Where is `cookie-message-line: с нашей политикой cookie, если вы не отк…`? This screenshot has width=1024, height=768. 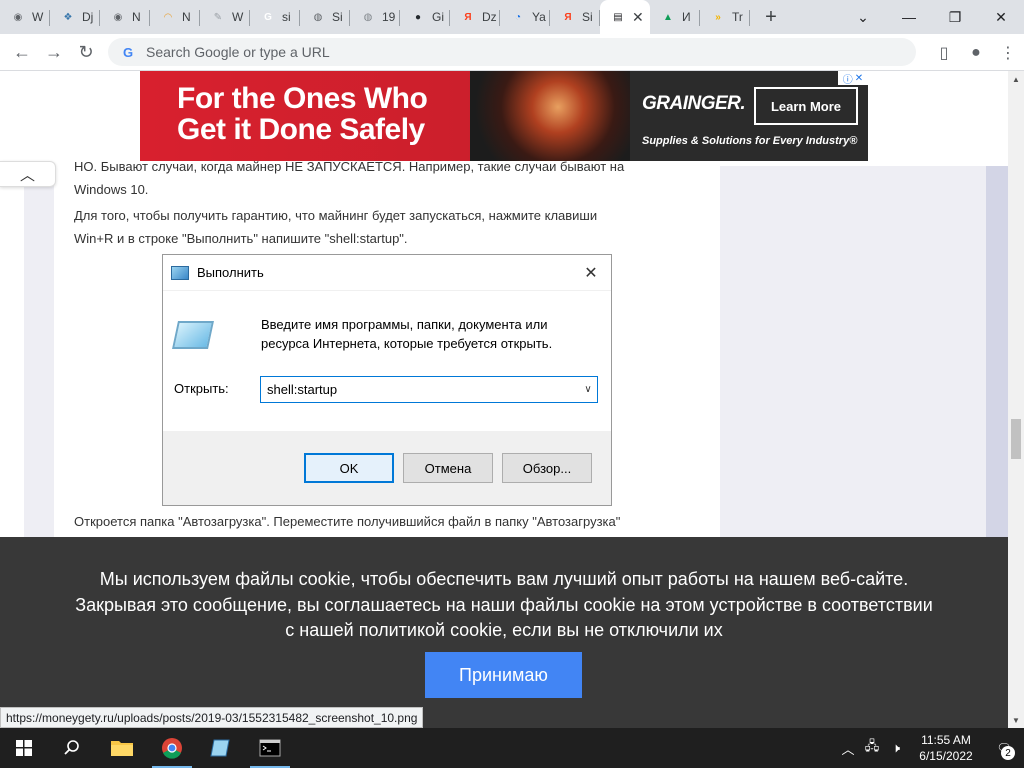 cookie-message-line: с нашей политикой cookie, если вы не отк… is located at coordinates (504, 630).